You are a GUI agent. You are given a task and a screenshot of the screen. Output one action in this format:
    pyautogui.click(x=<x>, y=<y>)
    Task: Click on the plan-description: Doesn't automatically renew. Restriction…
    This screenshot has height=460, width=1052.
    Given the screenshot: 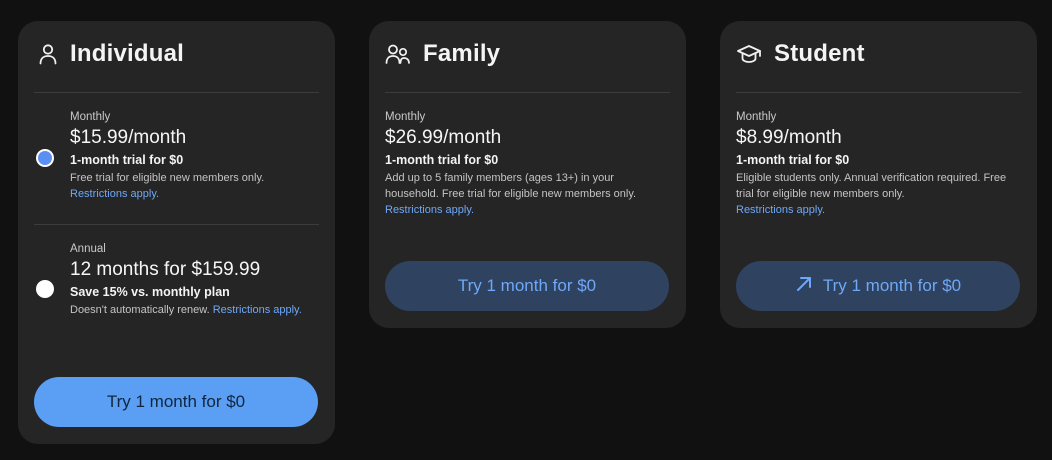 What is the action you would take?
    pyautogui.click(x=192, y=310)
    